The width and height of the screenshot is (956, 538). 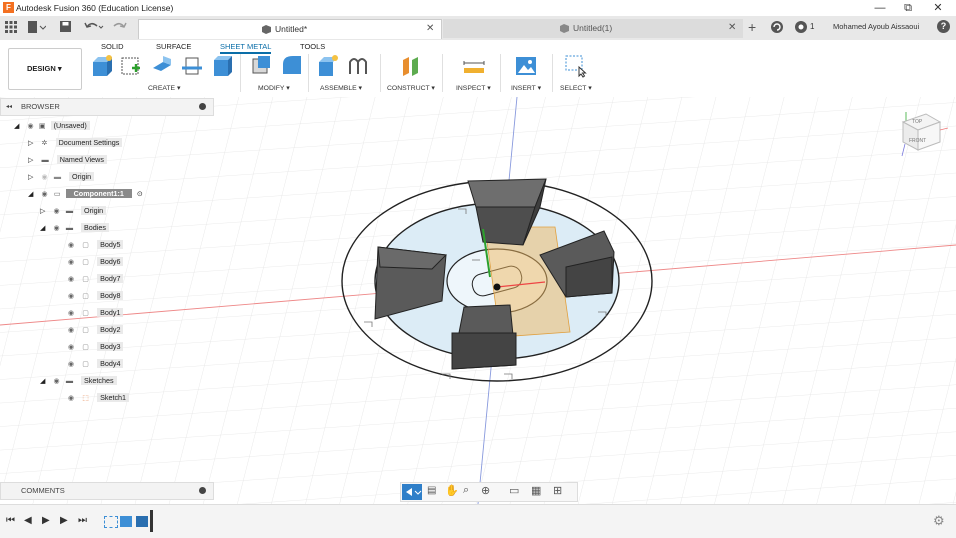 What do you see at coordinates (312, 46) in the screenshot?
I see `tab-tools: TOOLS` at bounding box center [312, 46].